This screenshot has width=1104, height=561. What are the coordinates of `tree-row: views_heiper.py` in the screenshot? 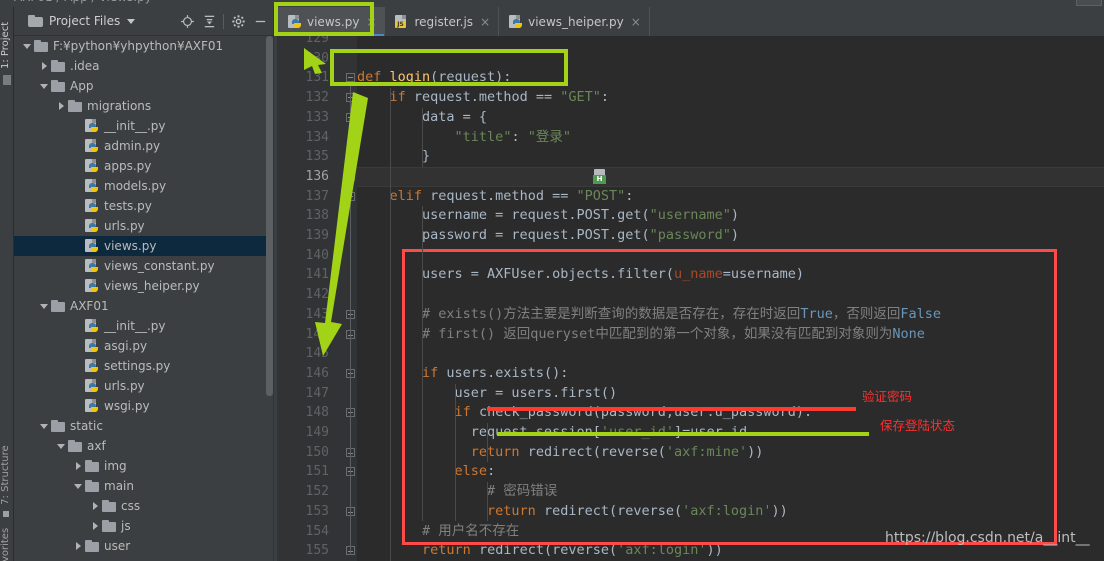 It's located at (143, 286).